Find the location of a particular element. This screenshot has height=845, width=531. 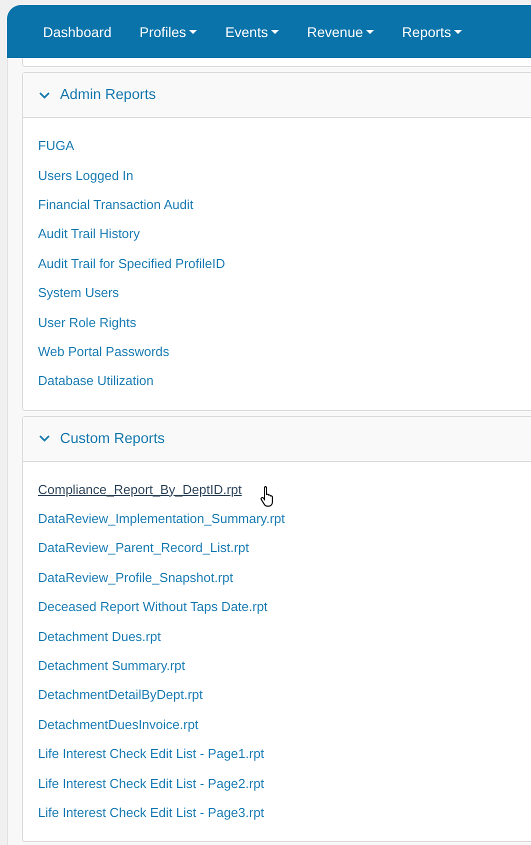

panel-header: Custom Reports is located at coordinates (277, 439).